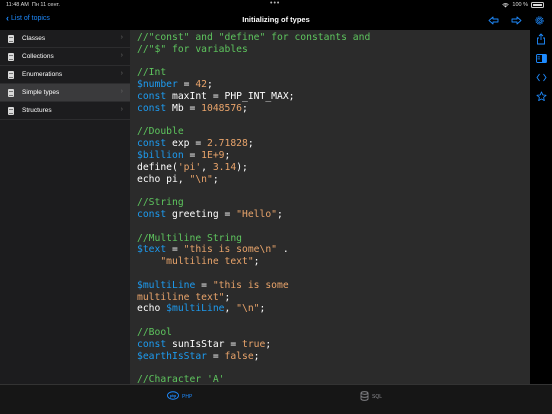  Describe the element at coordinates (333, 97) in the screenshot. I see `code-line: const maxInt = PHP_INT_MAX;` at that location.